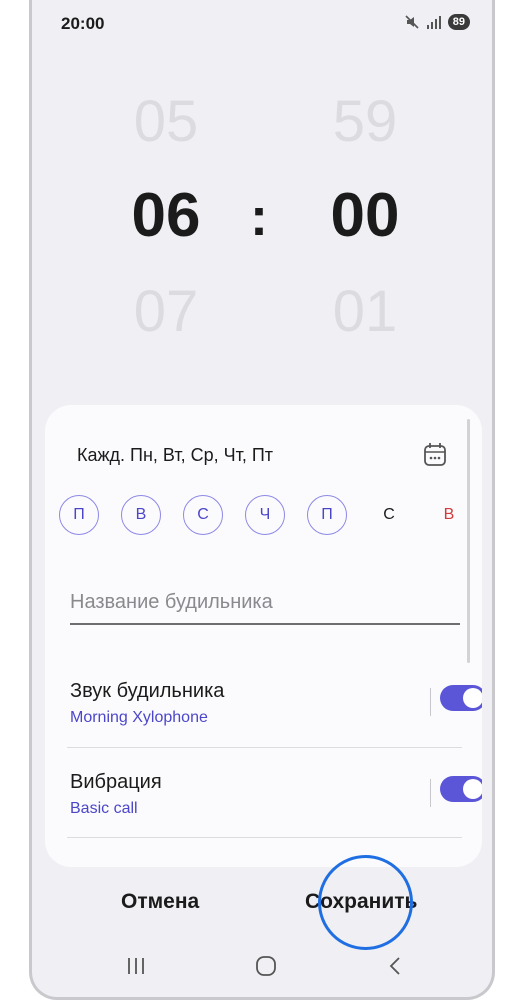  Describe the element at coordinates (461, 698) in the screenshot. I see `alarm-sound-toggle` at that location.